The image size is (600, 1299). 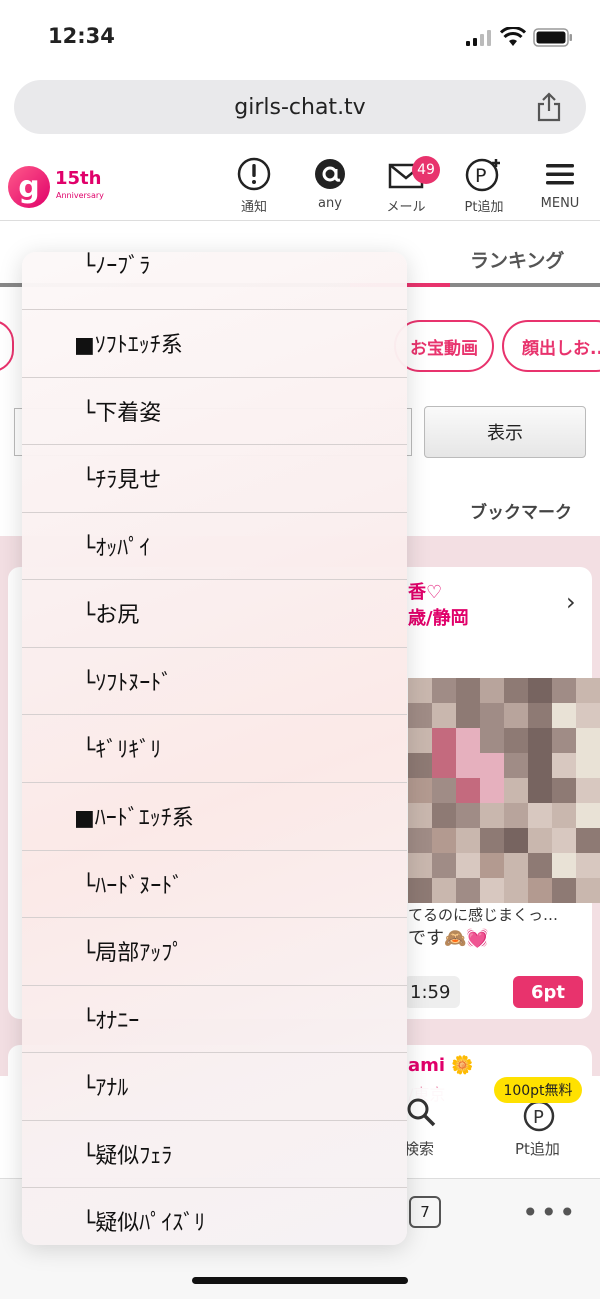 I want to click on picker-option: ■ﾊｰﾄﾞｴｯﾁ系, so click(x=214, y=815).